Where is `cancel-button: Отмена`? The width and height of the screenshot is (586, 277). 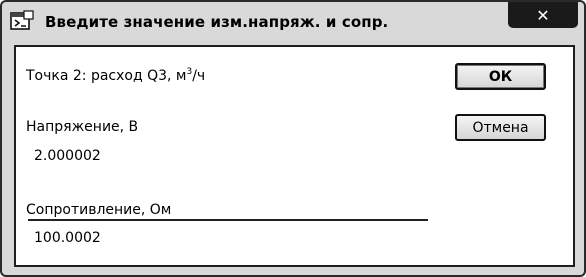
cancel-button: Отмена is located at coordinates (500, 127).